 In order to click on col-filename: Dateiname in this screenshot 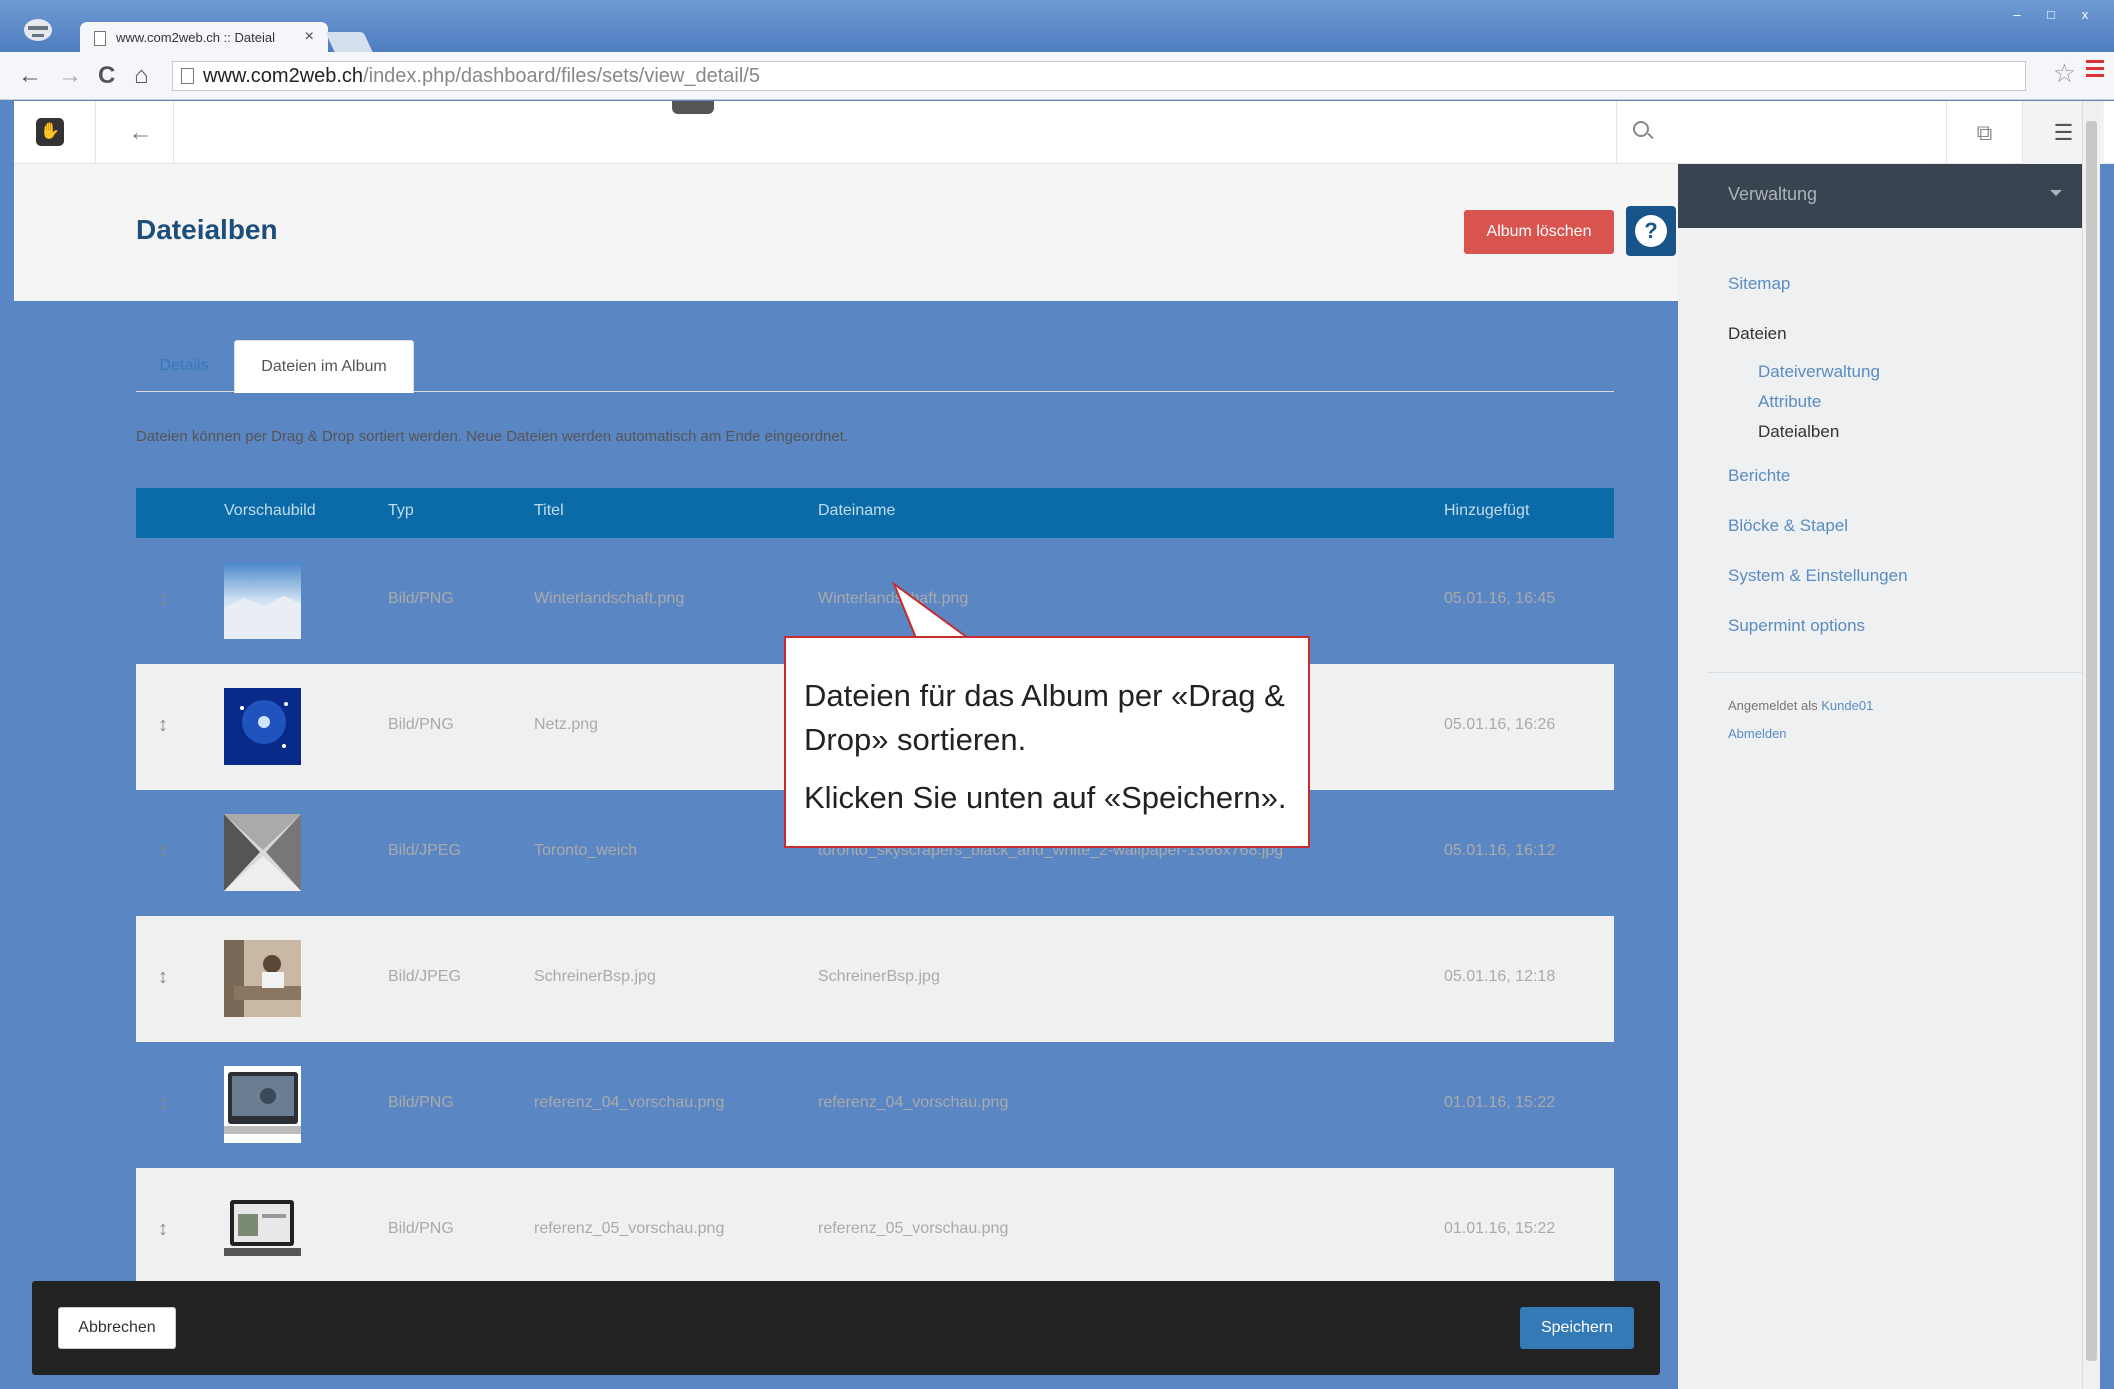, I will do `click(856, 511)`.